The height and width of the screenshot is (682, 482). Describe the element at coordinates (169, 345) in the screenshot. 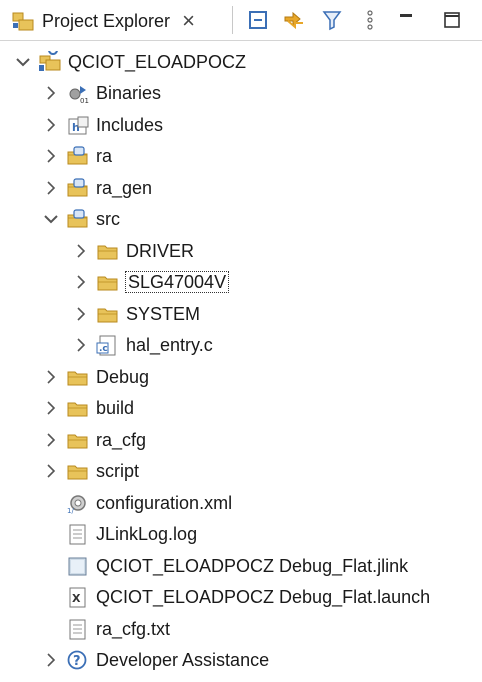

I see `tree-item-label: hal_entry.c` at that location.